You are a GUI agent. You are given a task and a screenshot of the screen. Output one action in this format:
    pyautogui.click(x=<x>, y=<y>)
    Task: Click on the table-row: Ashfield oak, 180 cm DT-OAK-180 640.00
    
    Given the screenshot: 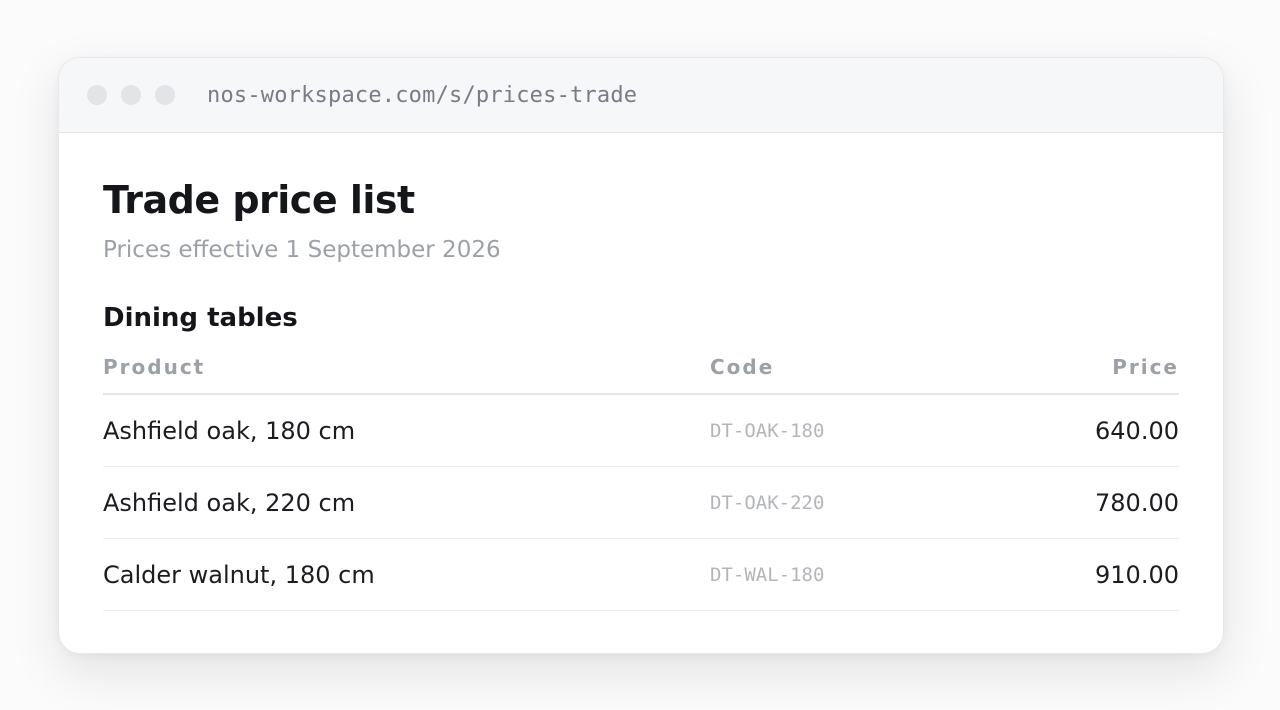 What is the action you would take?
    pyautogui.click(x=641, y=431)
    